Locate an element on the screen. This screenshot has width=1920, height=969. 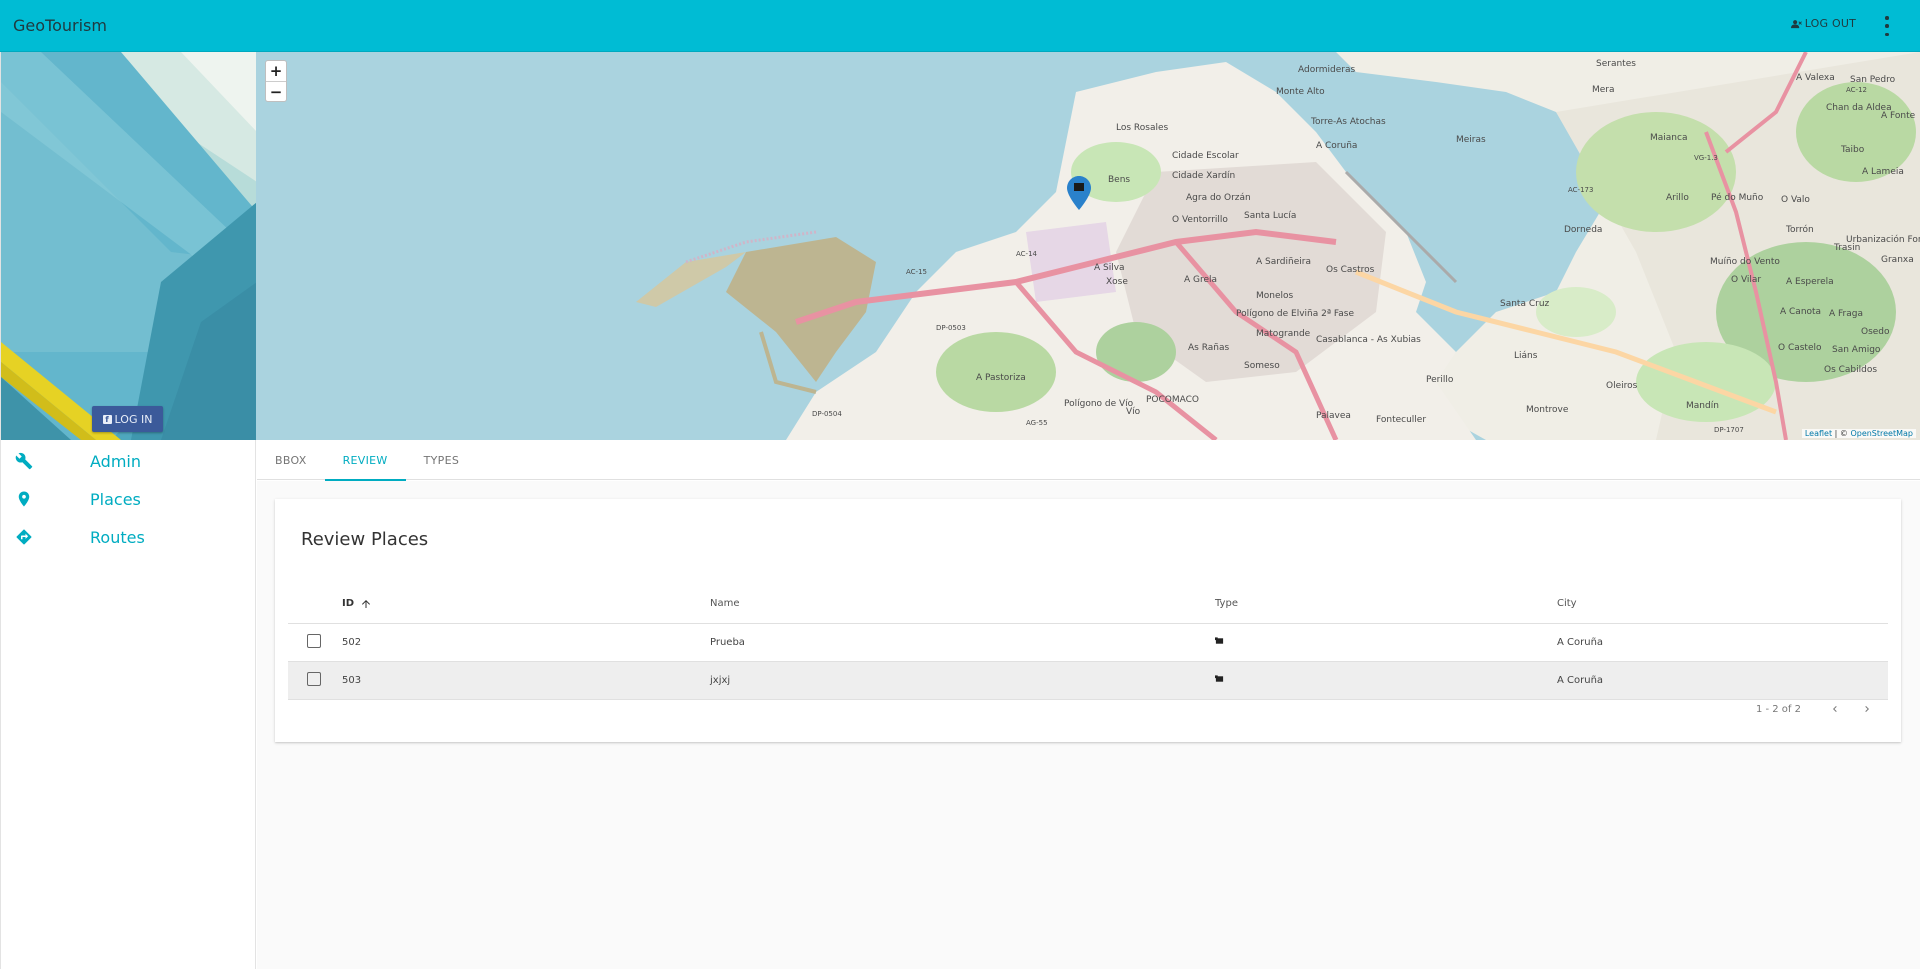
sidebar-nav: Admin Places Routes is located at coordinates (128, 499).